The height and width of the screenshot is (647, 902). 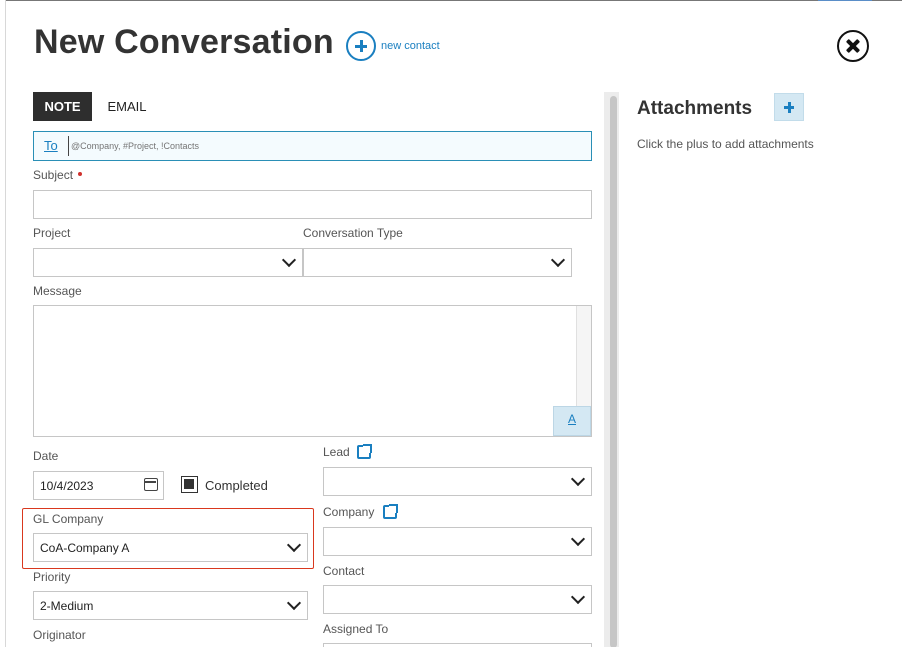 I want to click on add-attachment-button, so click(x=789, y=107).